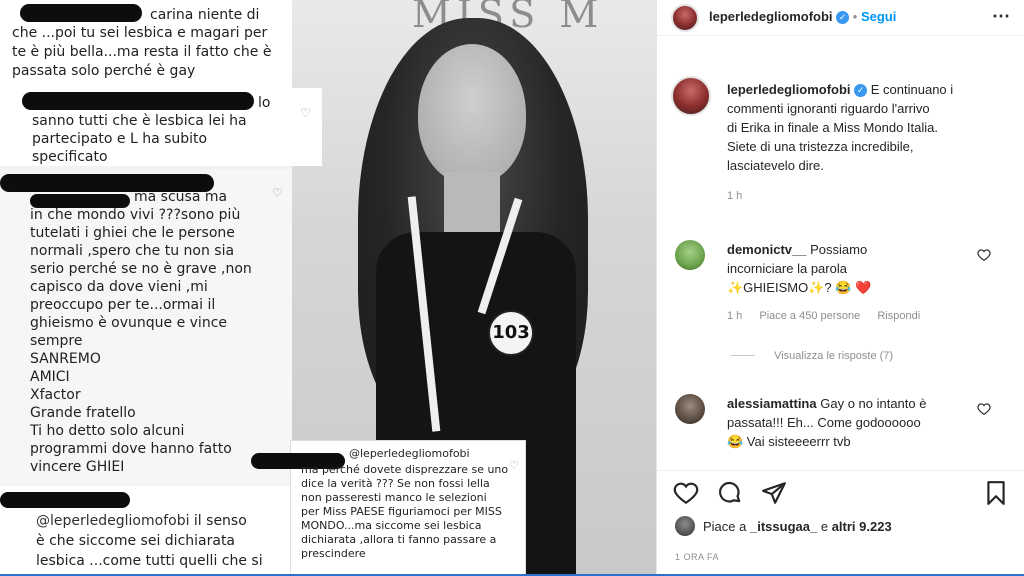  What do you see at coordinates (824, 526) in the screenshot?
I see `likes-middle: e` at bounding box center [824, 526].